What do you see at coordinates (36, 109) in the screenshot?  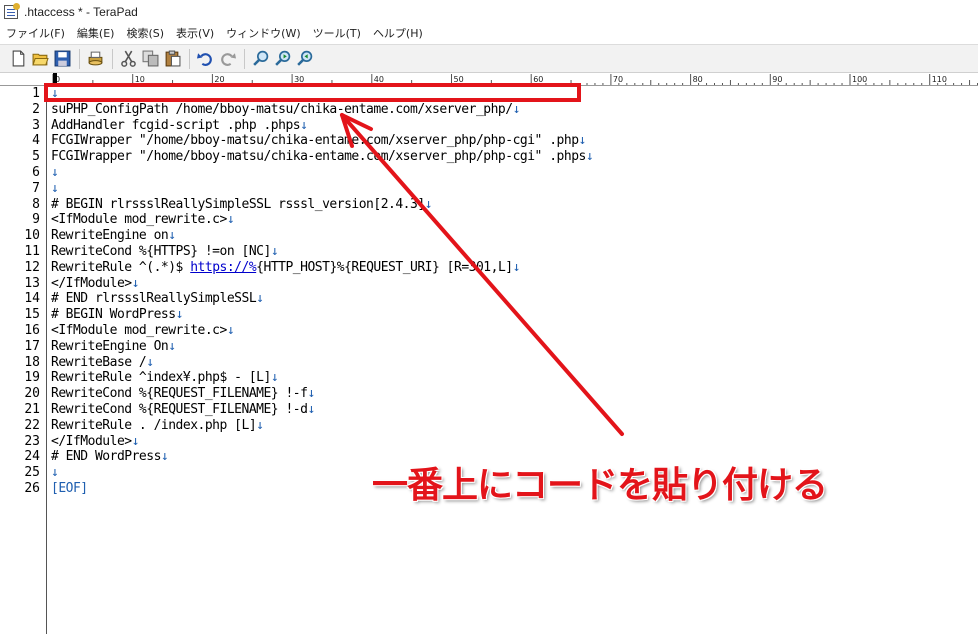 I see `line-number: 2` at bounding box center [36, 109].